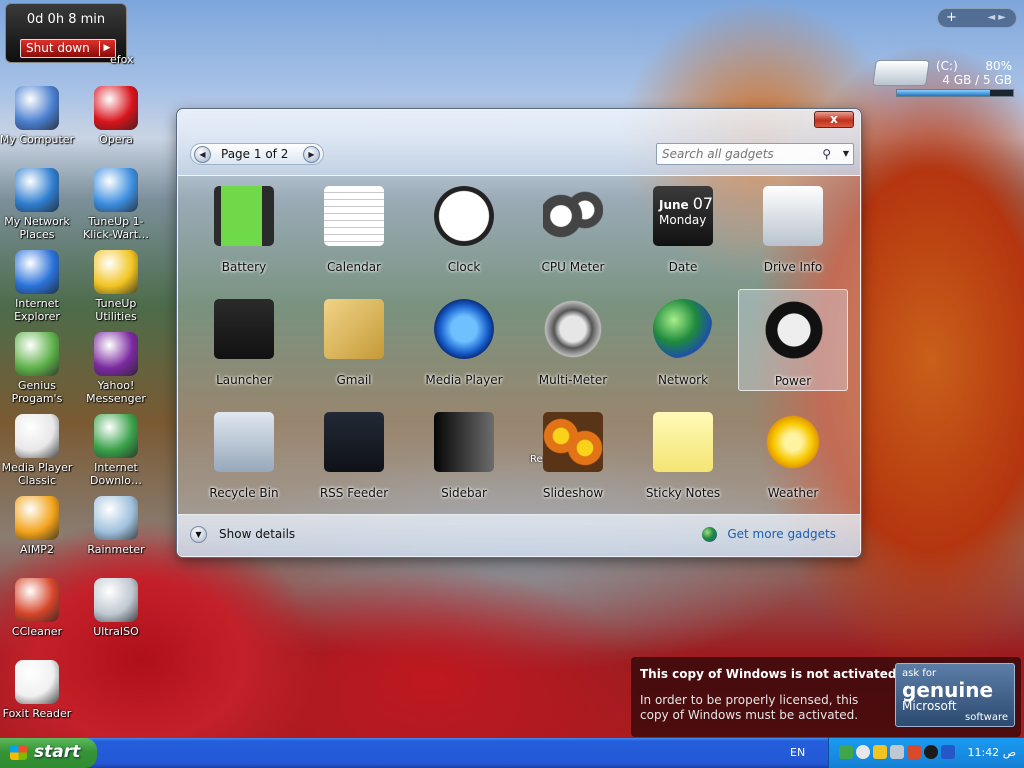  I want to click on tuneup-tray-icon, so click(880, 752).